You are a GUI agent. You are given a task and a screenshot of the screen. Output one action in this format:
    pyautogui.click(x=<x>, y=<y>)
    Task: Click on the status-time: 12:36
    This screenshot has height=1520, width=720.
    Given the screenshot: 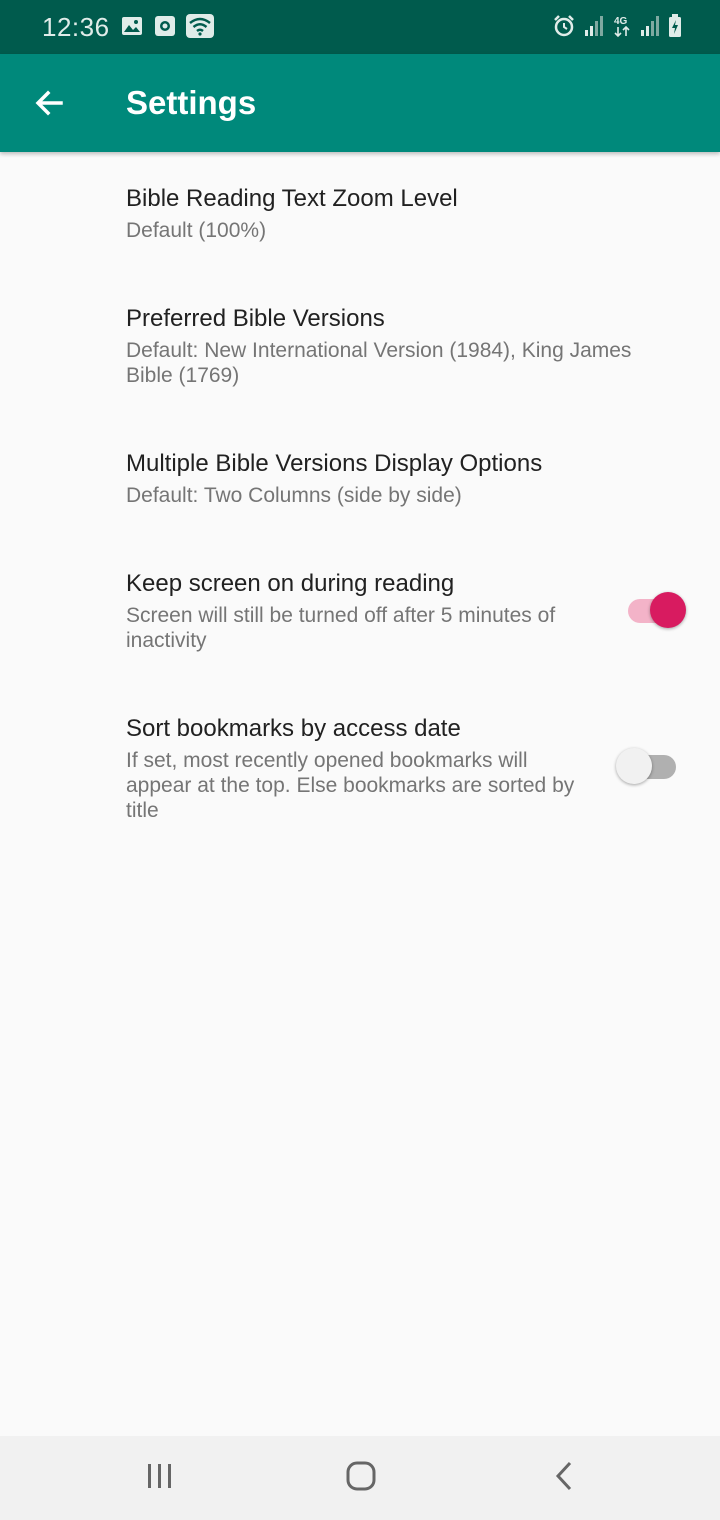 What is the action you would take?
    pyautogui.click(x=76, y=27)
    